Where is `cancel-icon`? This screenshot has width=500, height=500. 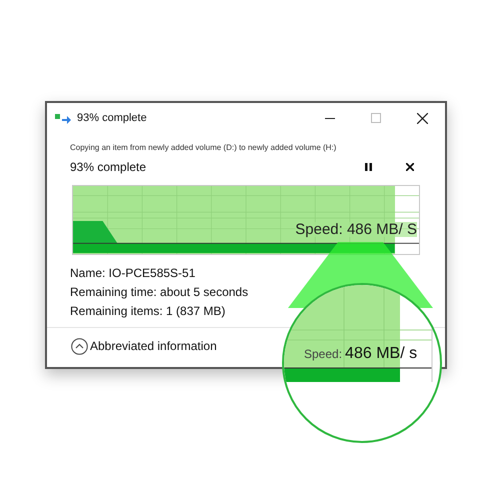 cancel-icon is located at coordinates (410, 167).